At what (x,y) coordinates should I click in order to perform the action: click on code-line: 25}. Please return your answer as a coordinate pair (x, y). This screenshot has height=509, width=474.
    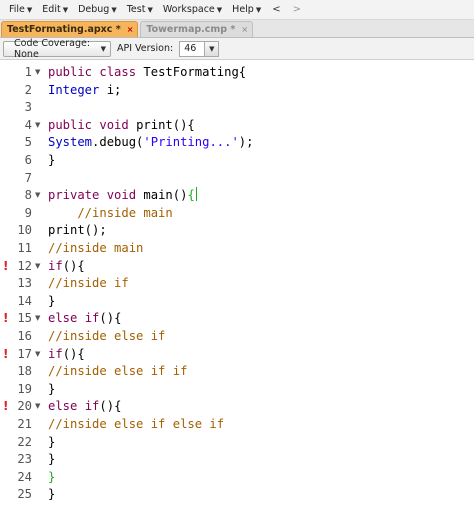
    Looking at the image, I should click on (237, 494).